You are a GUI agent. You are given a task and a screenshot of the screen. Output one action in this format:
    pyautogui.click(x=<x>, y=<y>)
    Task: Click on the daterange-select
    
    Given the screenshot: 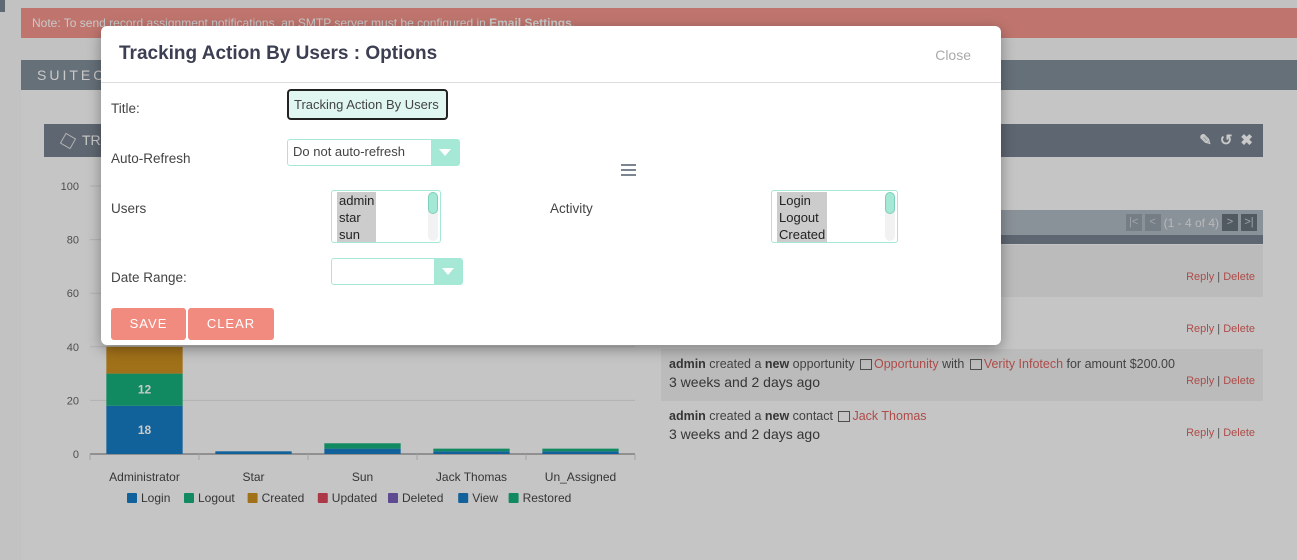 What is the action you would take?
    pyautogui.click(x=397, y=271)
    